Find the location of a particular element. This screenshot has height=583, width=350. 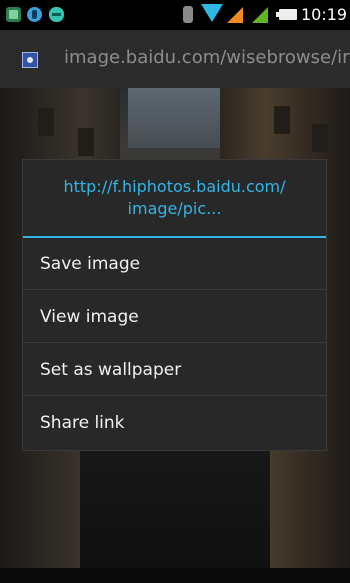

battery-icon is located at coordinates (286, 14).